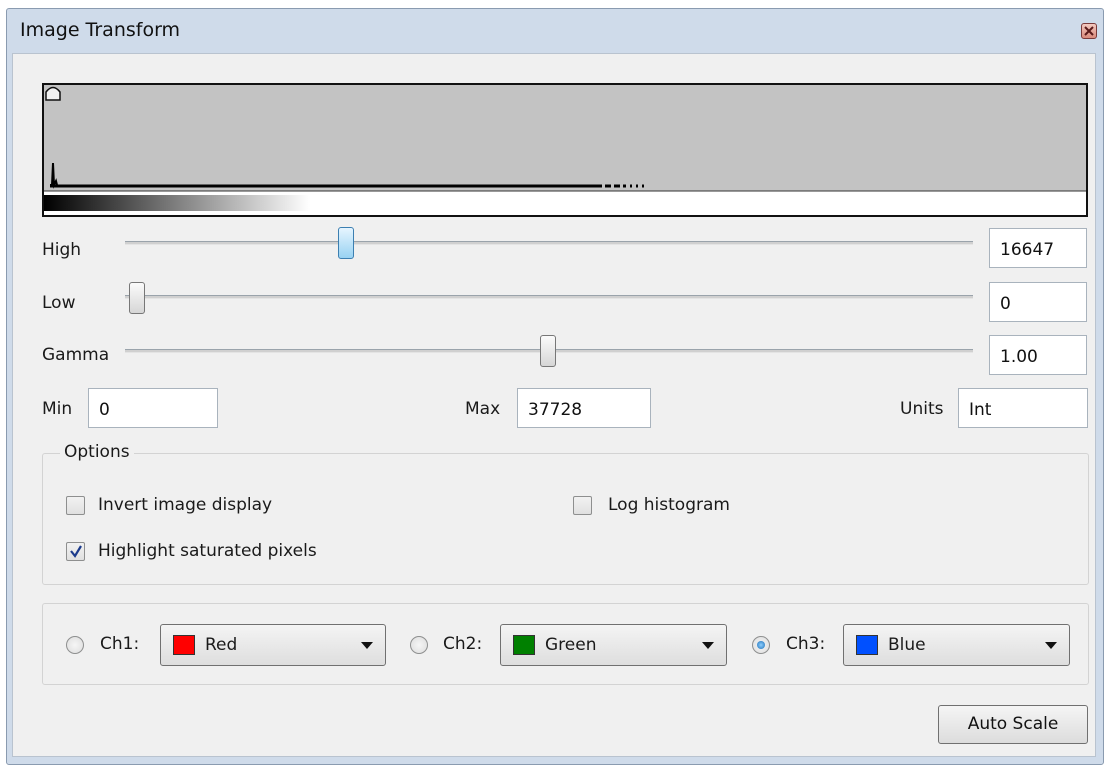 This screenshot has height=773, width=1112. I want to click on ch1-color-select: Red, so click(273, 645).